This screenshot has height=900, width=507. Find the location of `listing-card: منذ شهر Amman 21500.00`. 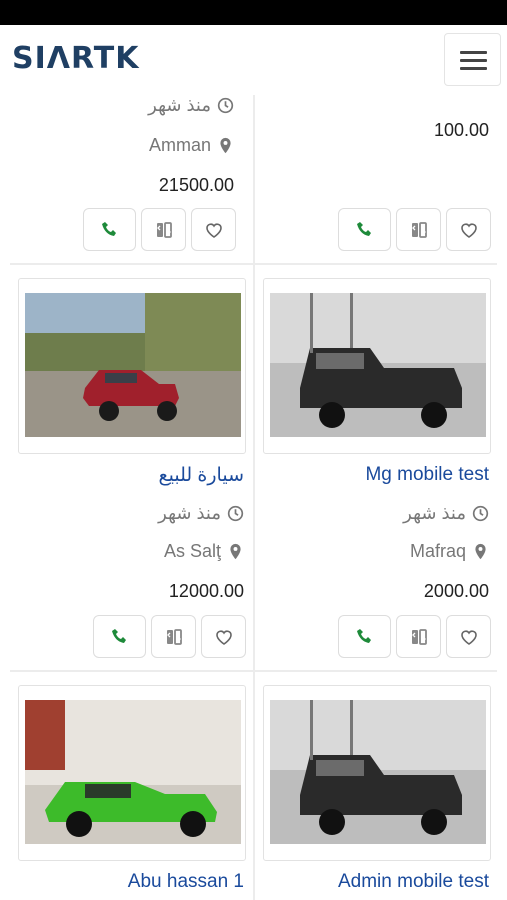

listing-card: منذ شهر Amman 21500.00 is located at coordinates (122, 179).